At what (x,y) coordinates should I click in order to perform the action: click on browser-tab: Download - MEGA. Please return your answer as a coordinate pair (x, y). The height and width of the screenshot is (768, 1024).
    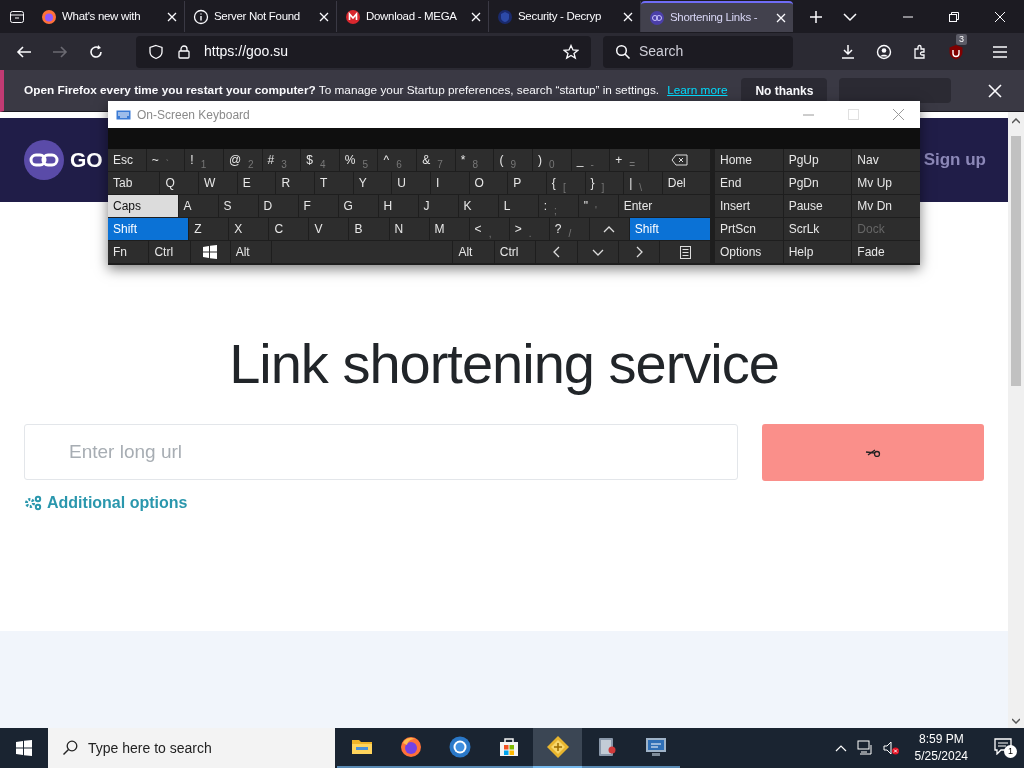
    Looking at the image, I should click on (413, 16).